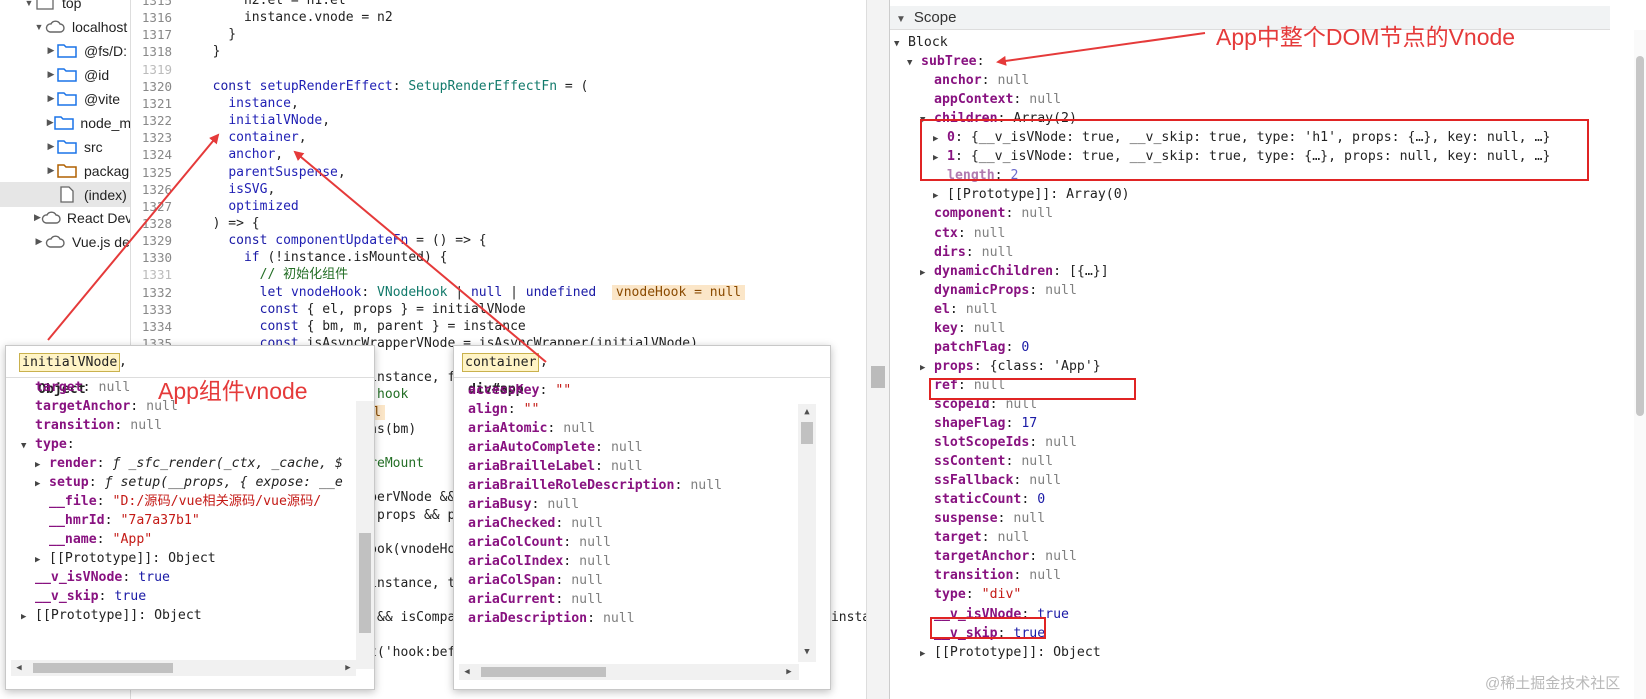  Describe the element at coordinates (498, 18) in the screenshot. I see `code-line: 1316 instance.vnode = n2` at that location.